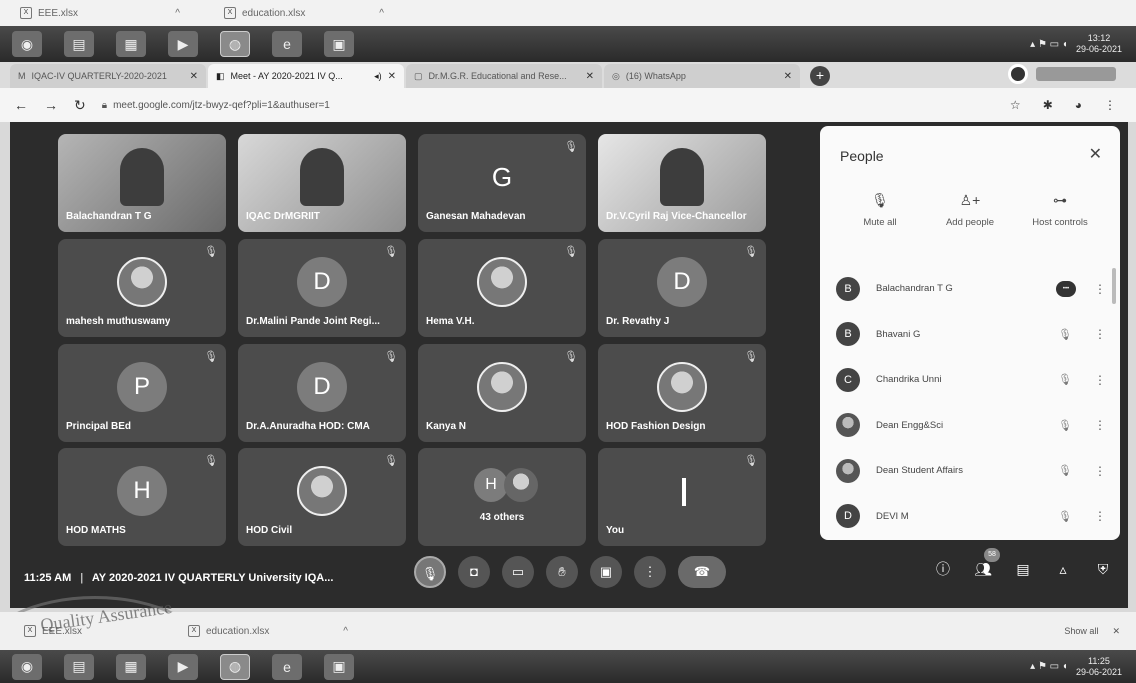 This screenshot has width=1136, height=683. Describe the element at coordinates (142, 183) in the screenshot. I see `participant-tile: Balachandran T G` at that location.